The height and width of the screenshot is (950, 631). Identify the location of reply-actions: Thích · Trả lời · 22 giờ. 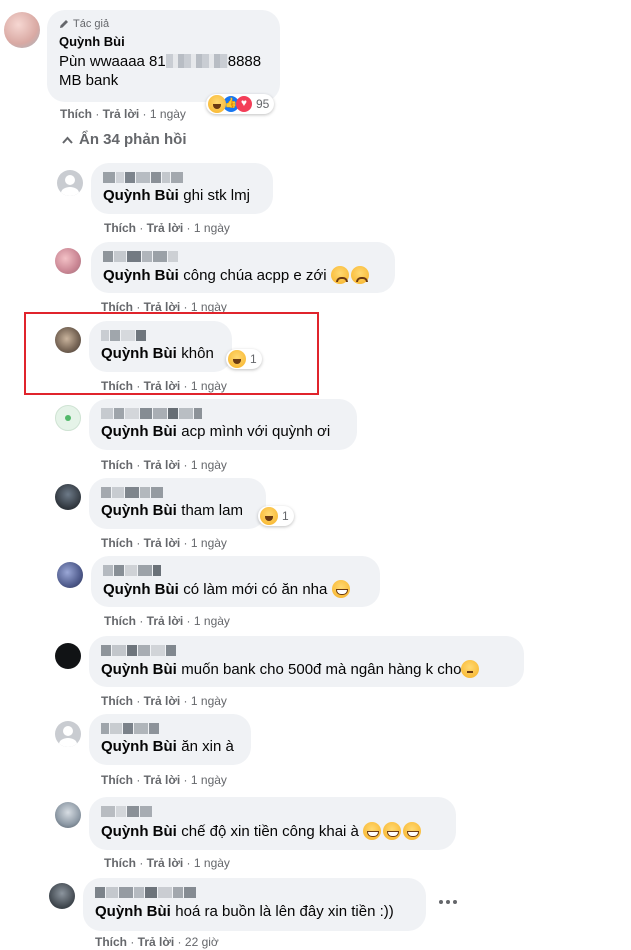
(157, 942).